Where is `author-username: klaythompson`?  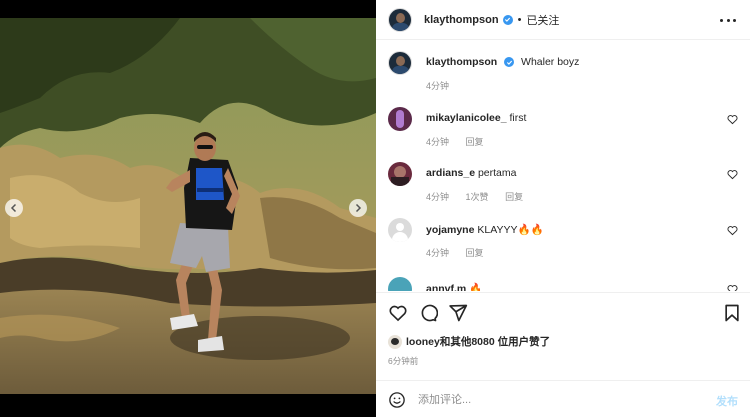 author-username: klaythompson is located at coordinates (461, 20).